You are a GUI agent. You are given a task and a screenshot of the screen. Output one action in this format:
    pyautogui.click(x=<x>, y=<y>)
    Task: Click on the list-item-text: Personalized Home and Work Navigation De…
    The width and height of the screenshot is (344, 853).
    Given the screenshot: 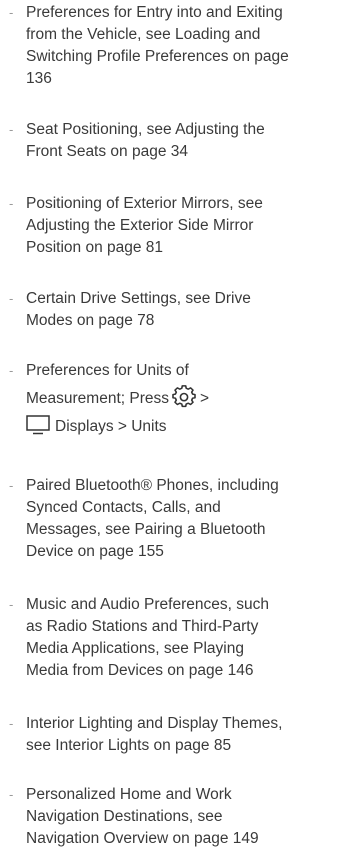 What is the action you would take?
    pyautogui.click(x=142, y=816)
    